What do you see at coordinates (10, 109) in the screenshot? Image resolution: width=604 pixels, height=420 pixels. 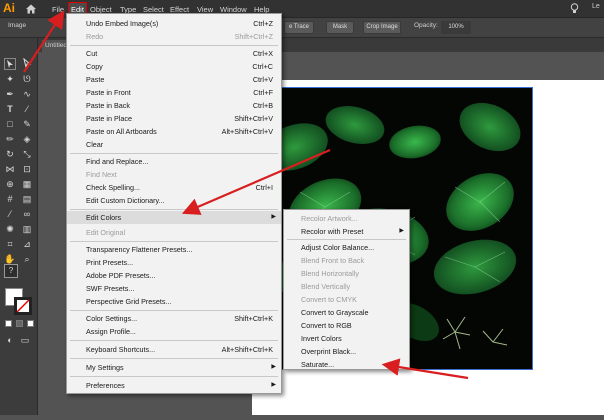 I see `type-tool-icon: T` at bounding box center [10, 109].